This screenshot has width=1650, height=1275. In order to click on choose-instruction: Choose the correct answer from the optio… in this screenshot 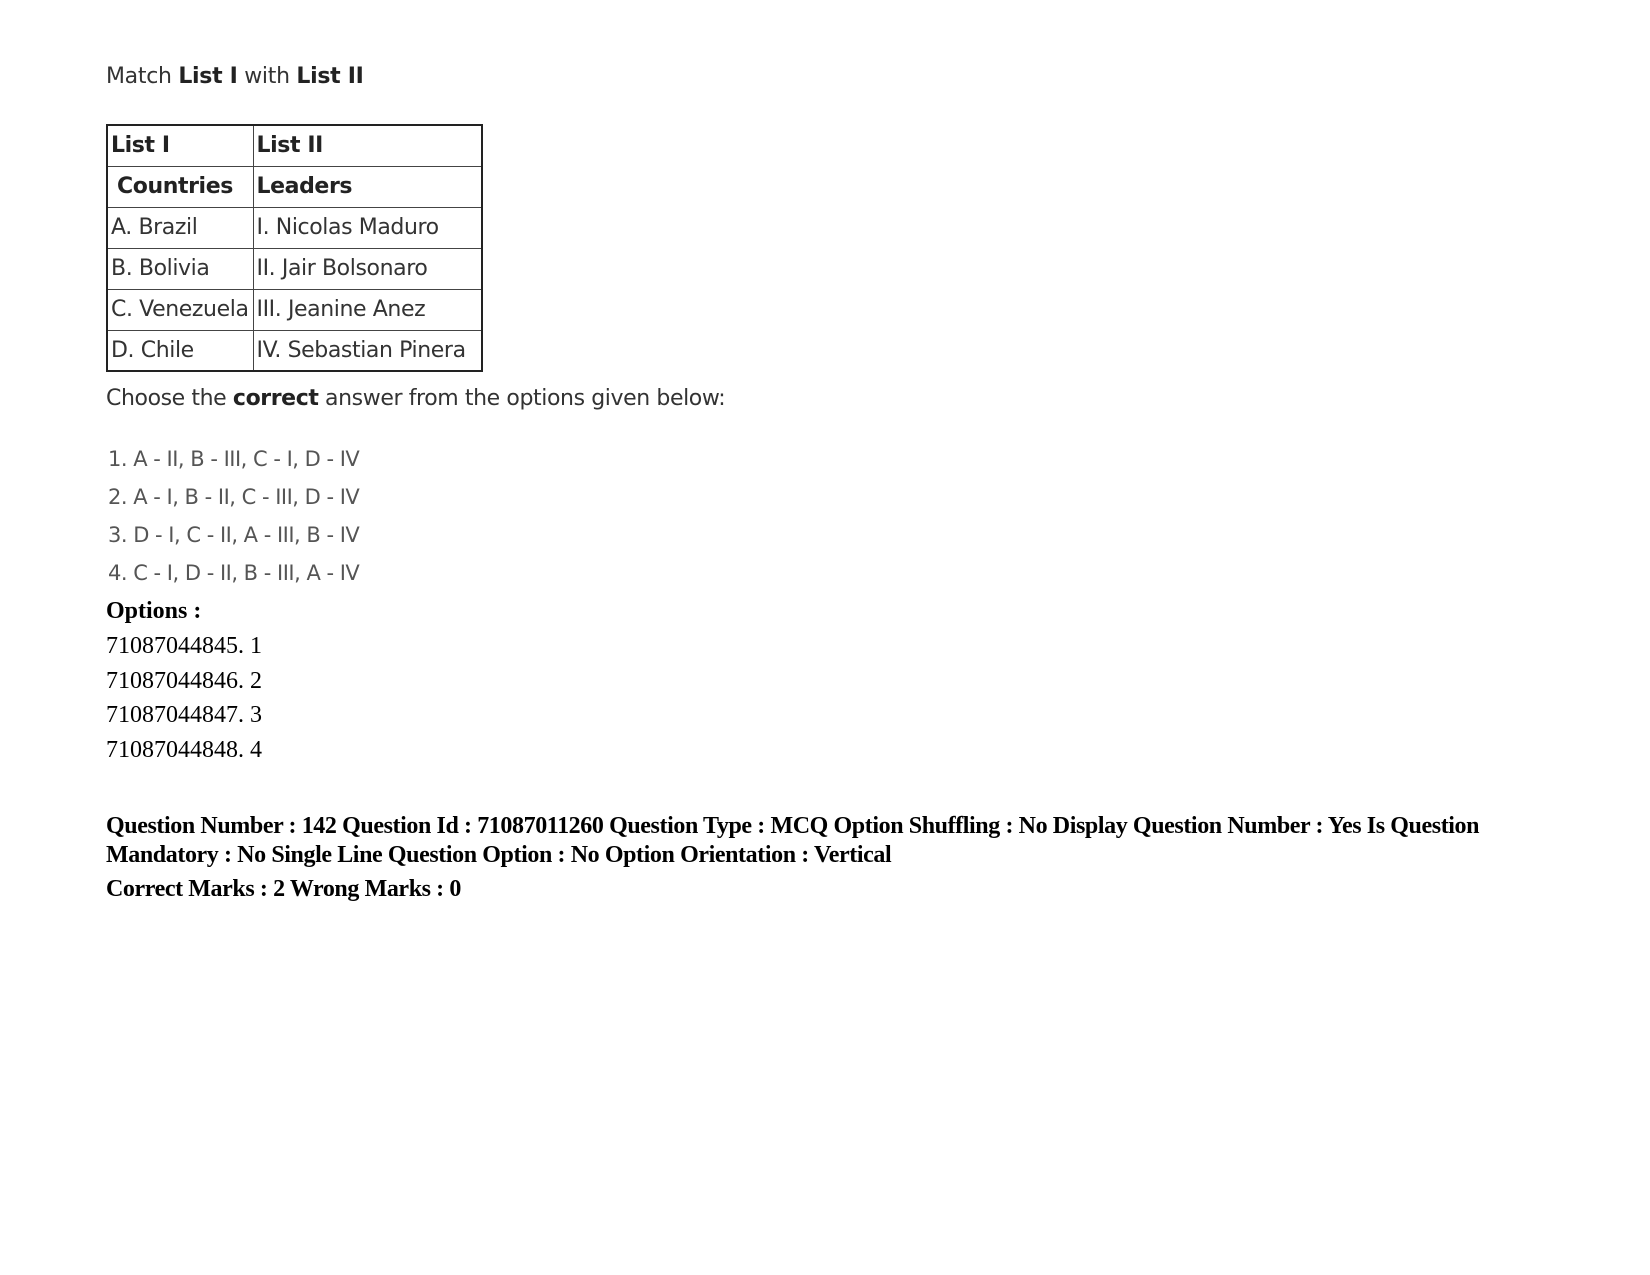, I will do `click(416, 398)`.